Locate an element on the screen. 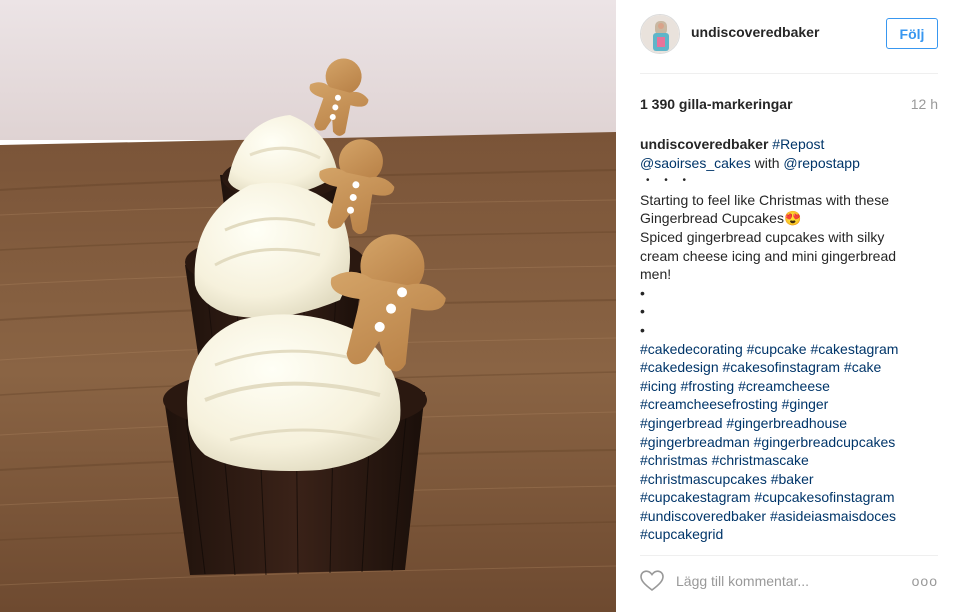  caption-text: Gingerbread Cupcakes😍 is located at coordinates (721, 218).